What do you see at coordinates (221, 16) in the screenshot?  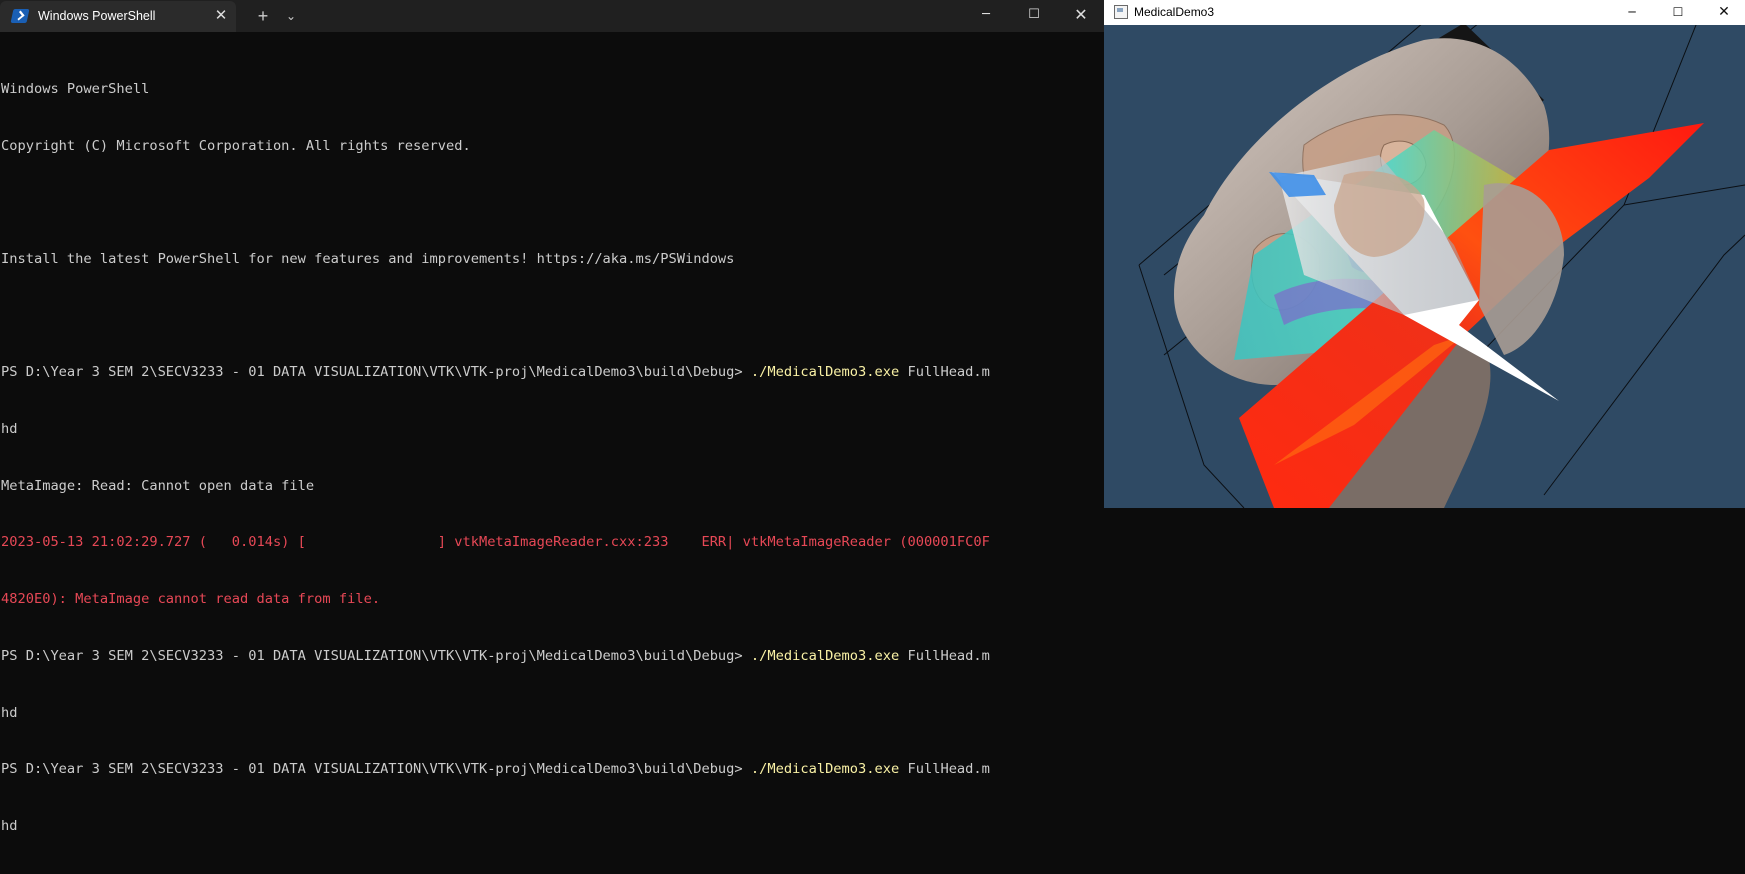 I see `close-tab-icon: ✕` at bounding box center [221, 16].